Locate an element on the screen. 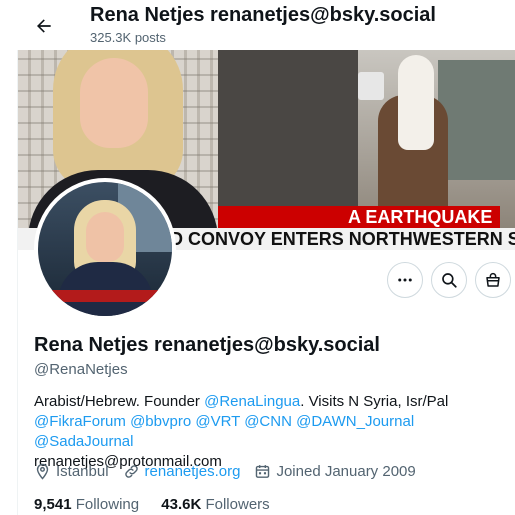 Image resolution: width=515 pixels, height=515 pixels. avatar is located at coordinates (105, 249).